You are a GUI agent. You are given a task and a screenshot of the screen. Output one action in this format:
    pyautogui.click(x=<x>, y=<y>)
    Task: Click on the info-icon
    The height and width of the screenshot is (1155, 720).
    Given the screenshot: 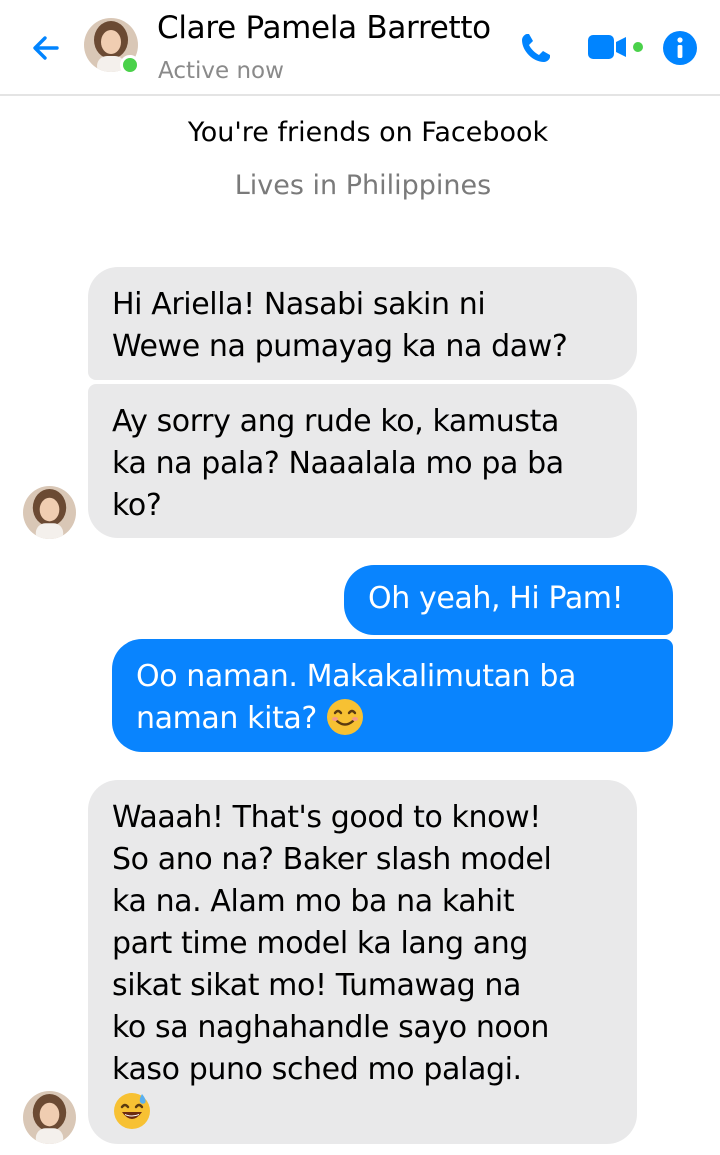 What is the action you would take?
    pyautogui.click(x=680, y=48)
    